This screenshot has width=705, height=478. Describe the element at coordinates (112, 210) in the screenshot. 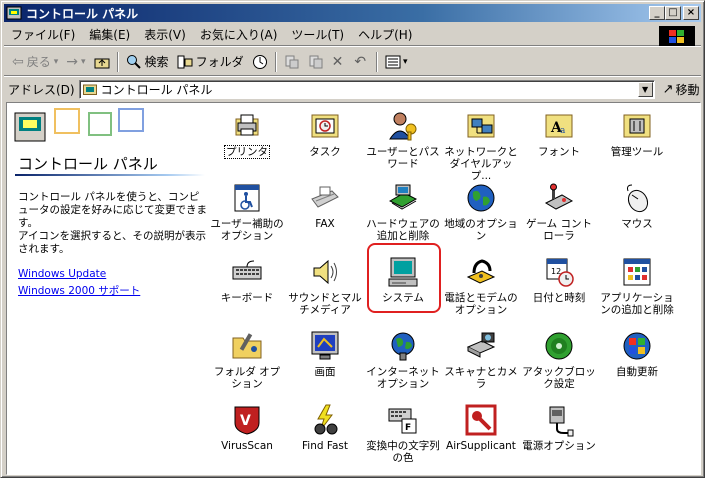

I see `panel-description: コントロール パネルを使うと、コンピュータの設定を好みに応じて変更できます。` at that location.